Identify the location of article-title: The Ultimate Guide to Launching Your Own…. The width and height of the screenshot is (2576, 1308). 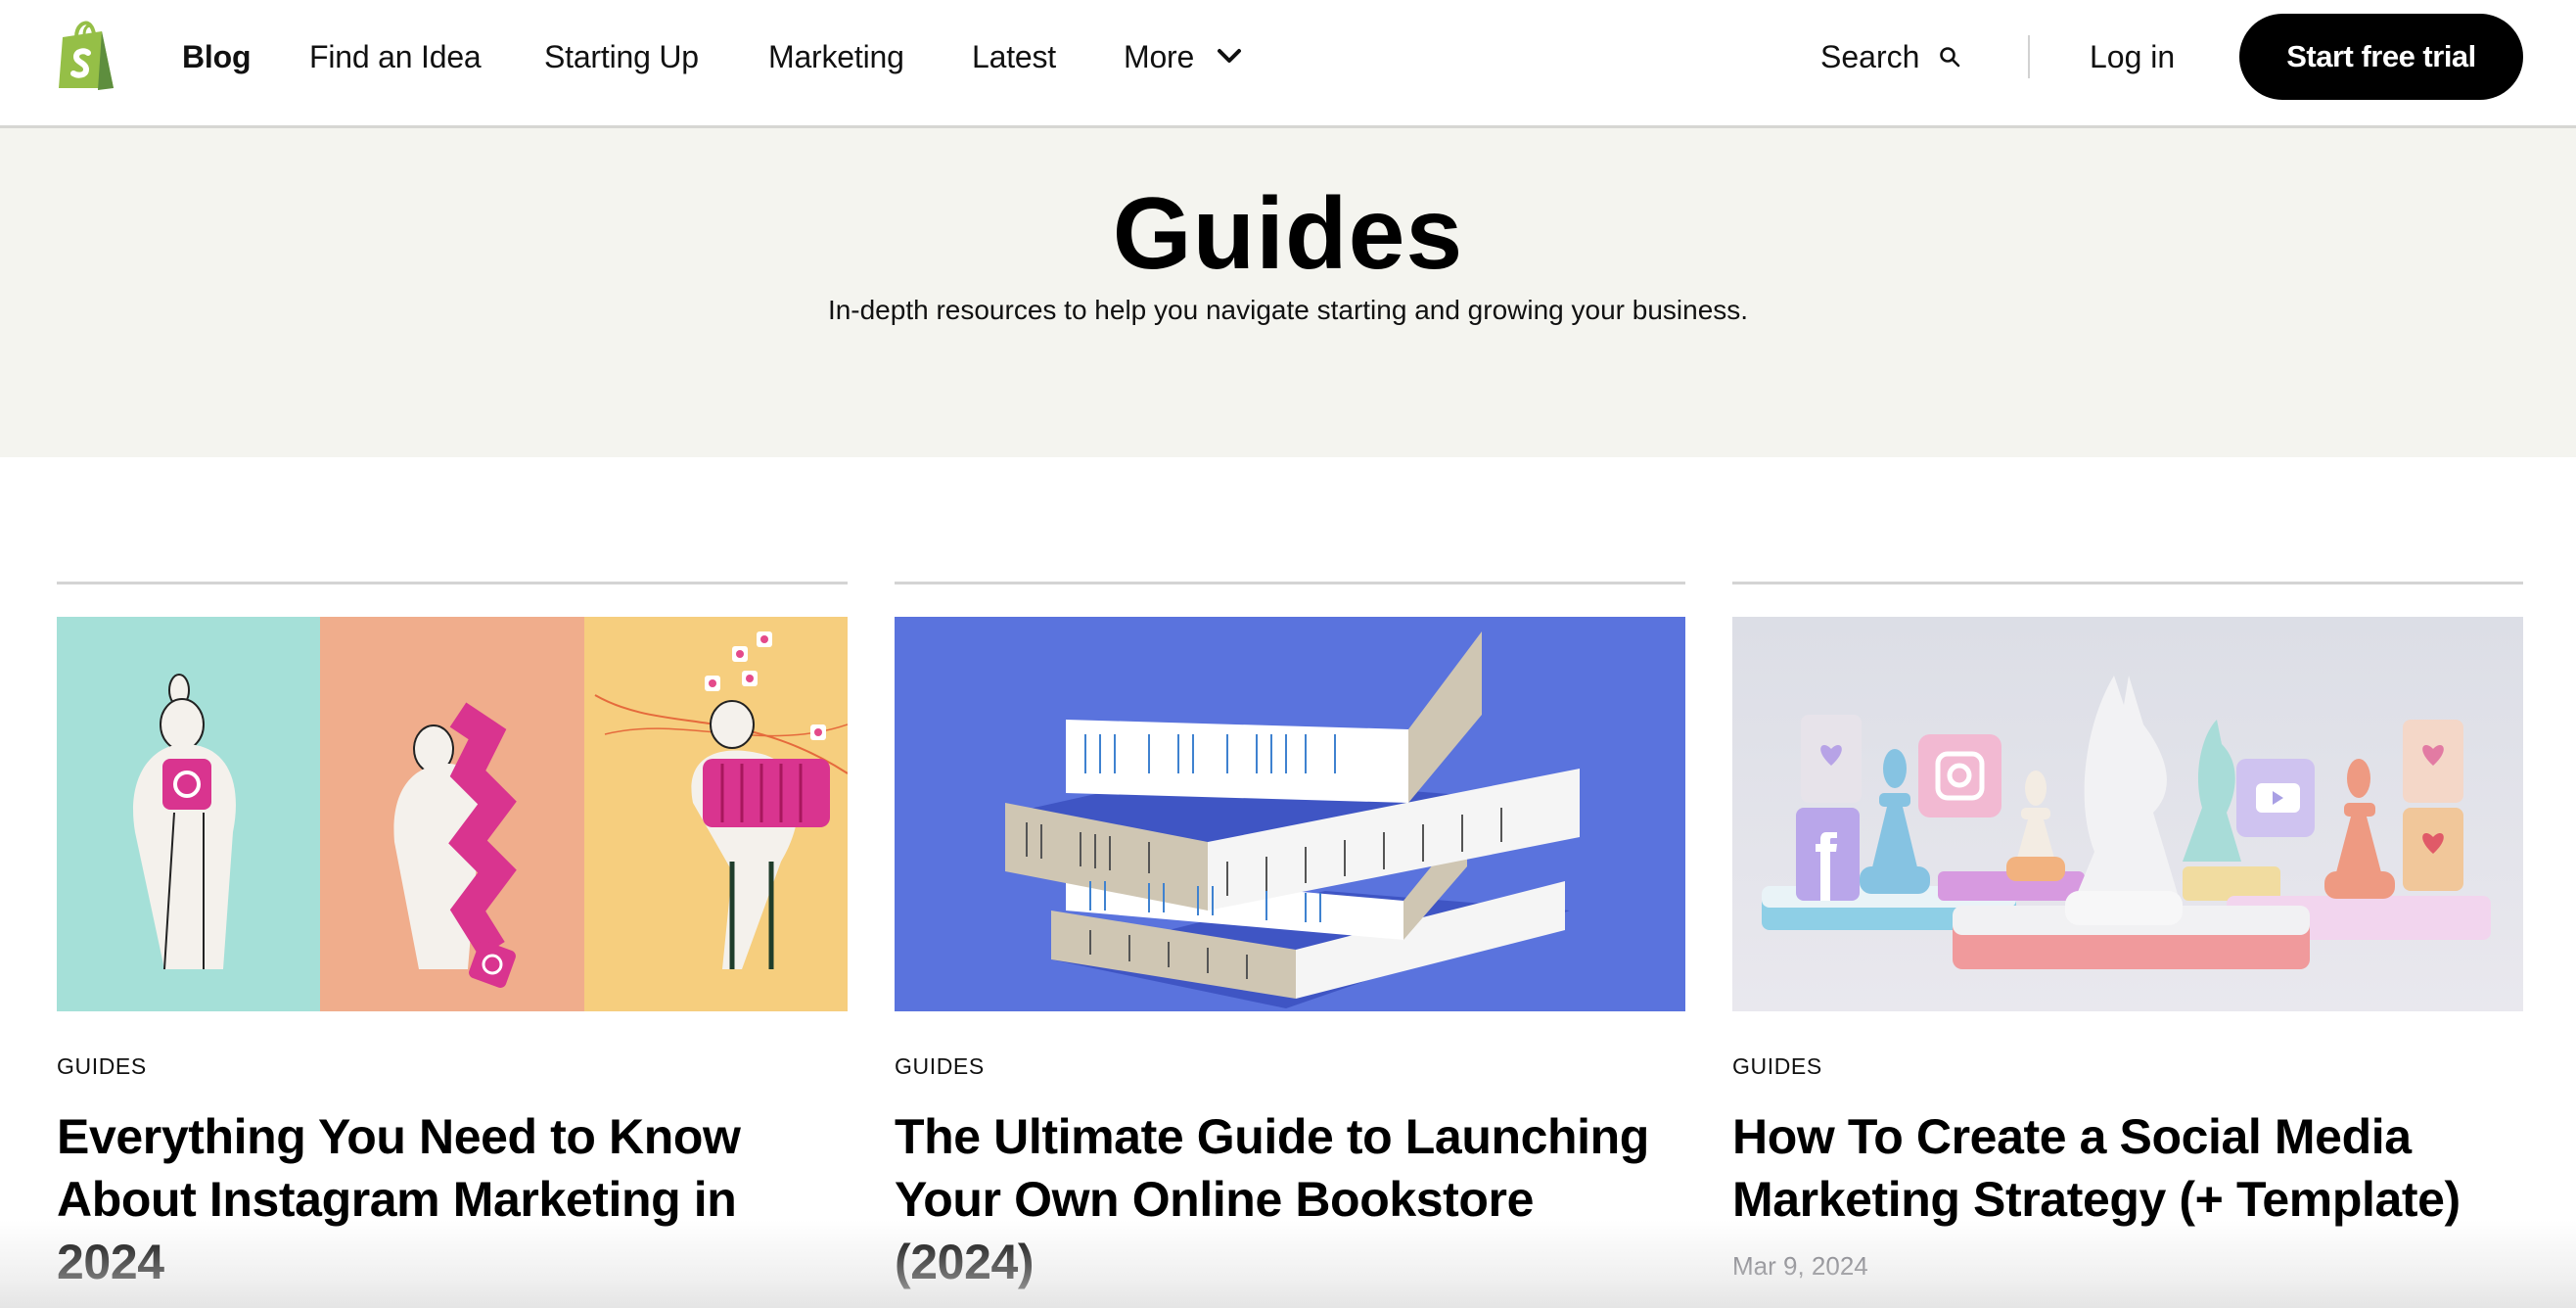
(1290, 1199).